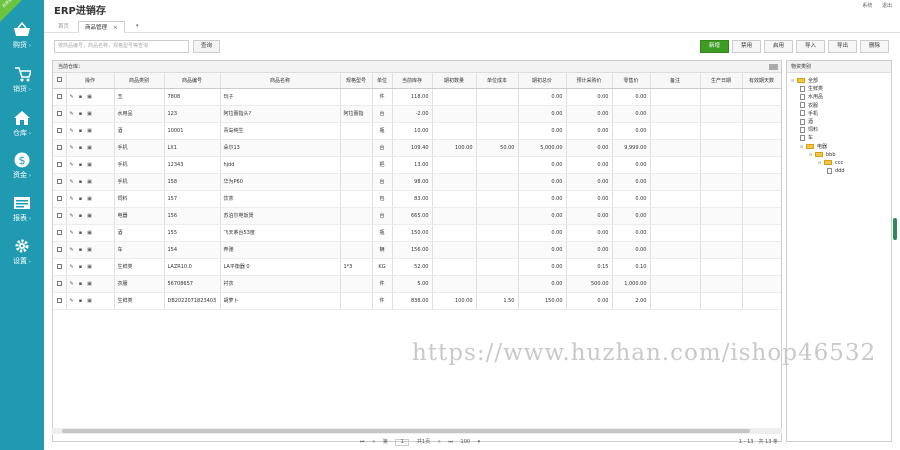  What do you see at coordinates (63, 27) in the screenshot?
I see `tab-home: 首页` at bounding box center [63, 27].